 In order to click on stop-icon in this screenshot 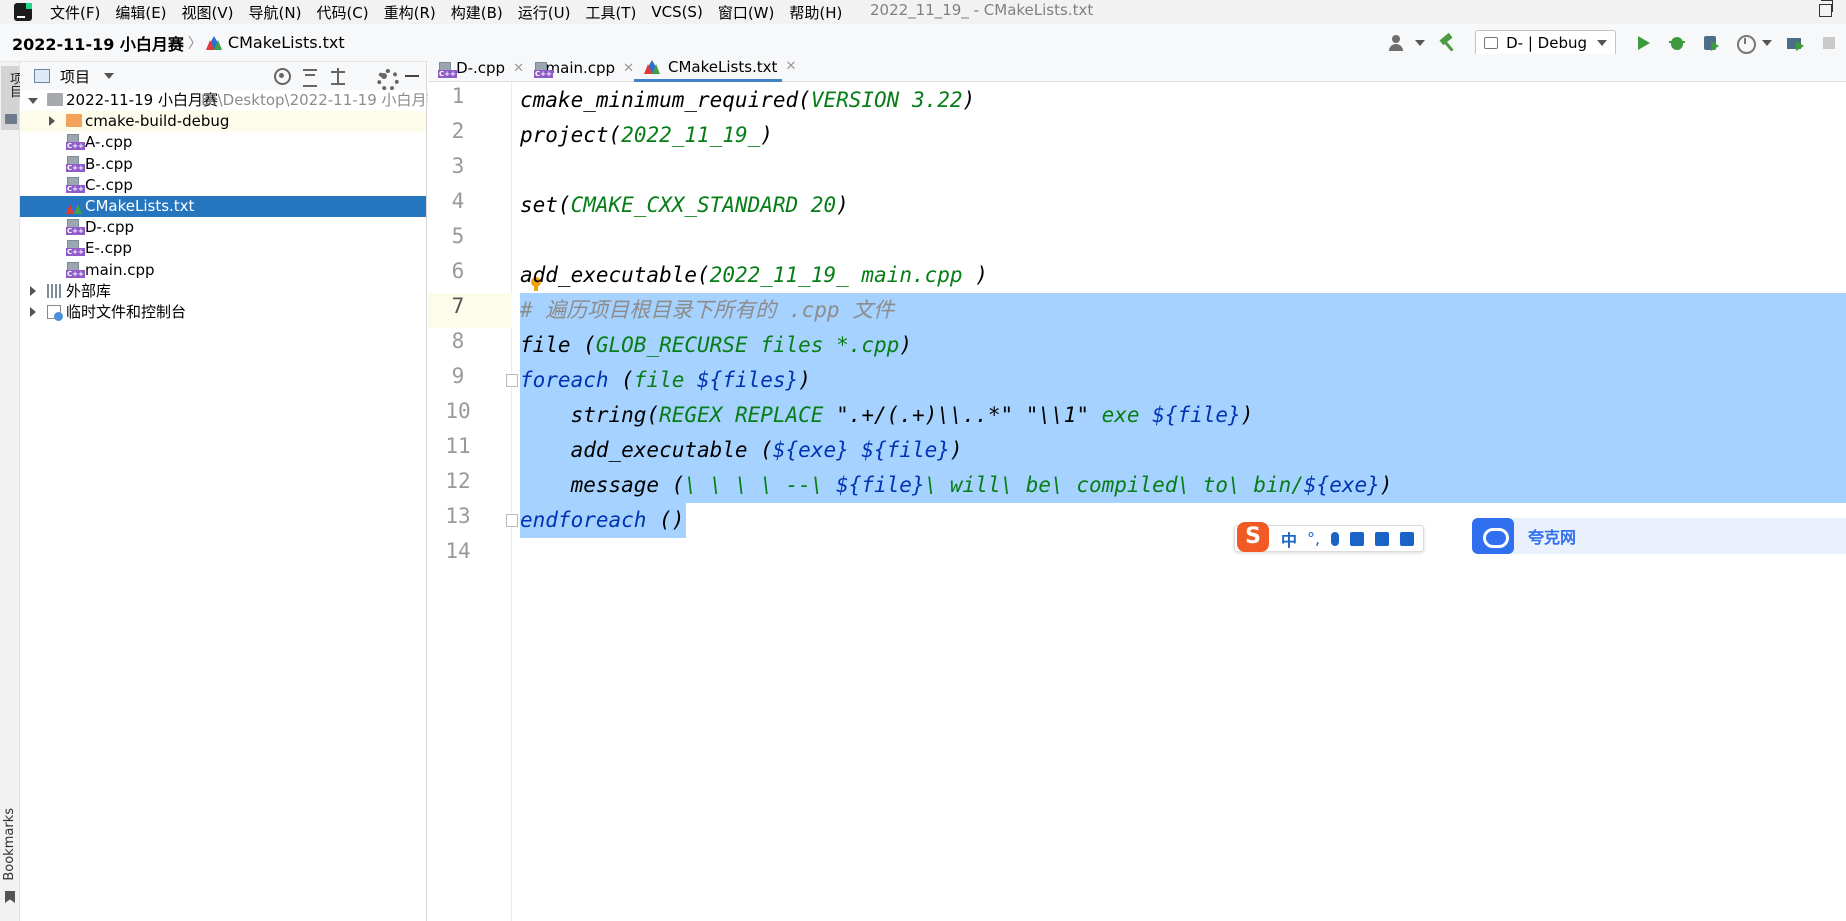, I will do `click(1829, 43)`.